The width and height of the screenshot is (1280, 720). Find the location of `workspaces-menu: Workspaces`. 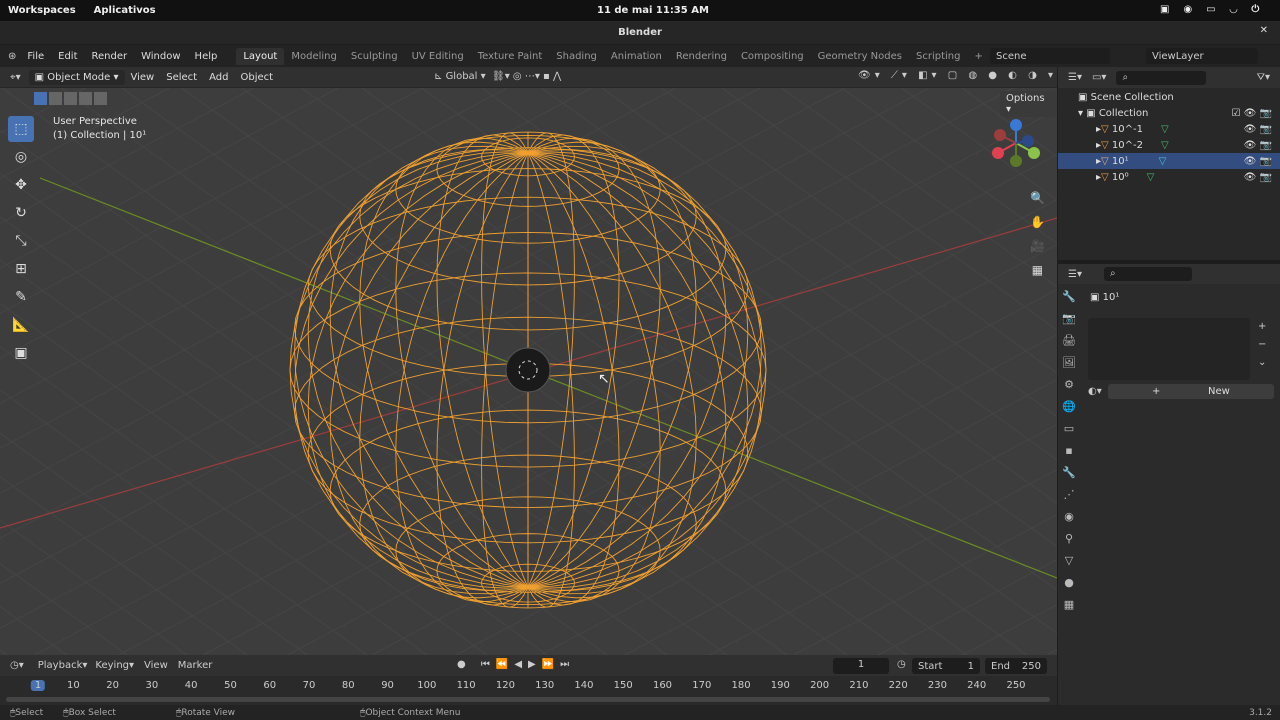

workspaces-menu: Workspaces is located at coordinates (42, 10).